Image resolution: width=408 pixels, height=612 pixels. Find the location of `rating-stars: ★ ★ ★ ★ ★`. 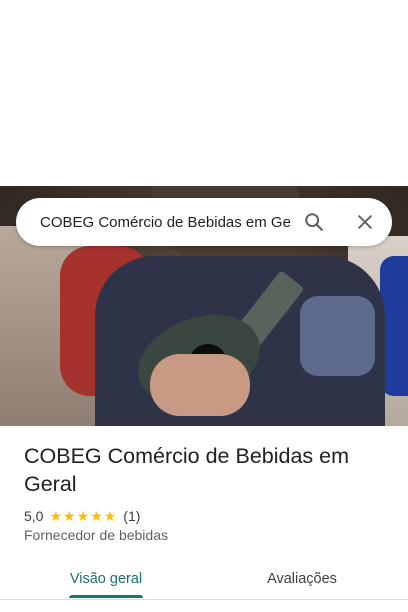

rating-stars: ★ ★ ★ ★ ★ is located at coordinates (83, 516).